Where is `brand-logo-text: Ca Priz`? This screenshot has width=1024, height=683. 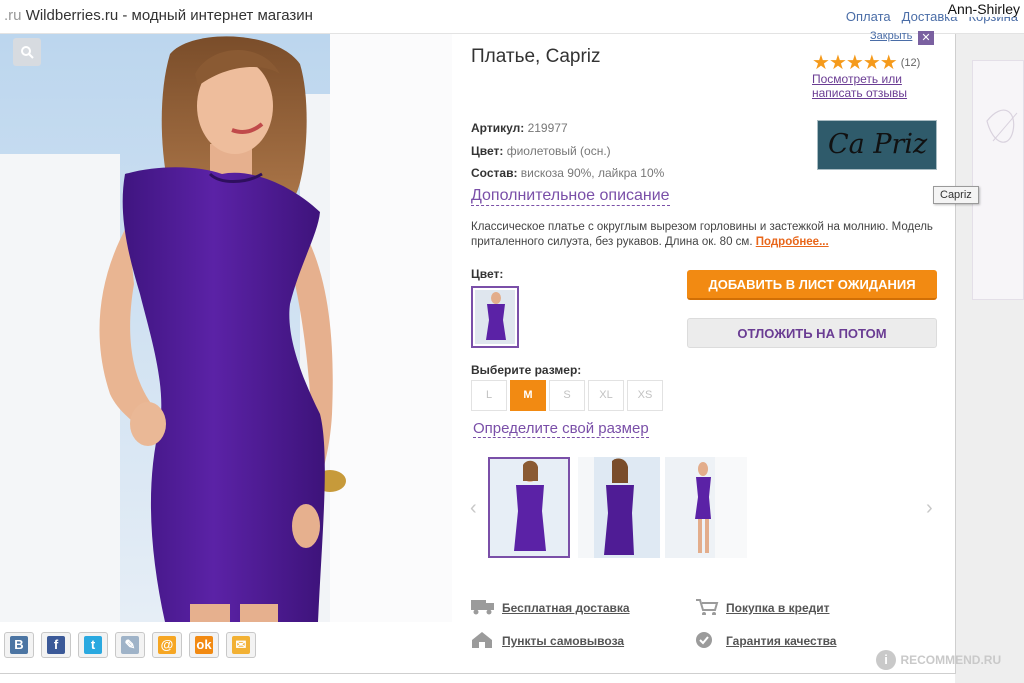 brand-logo-text: Ca Priz is located at coordinates (878, 144).